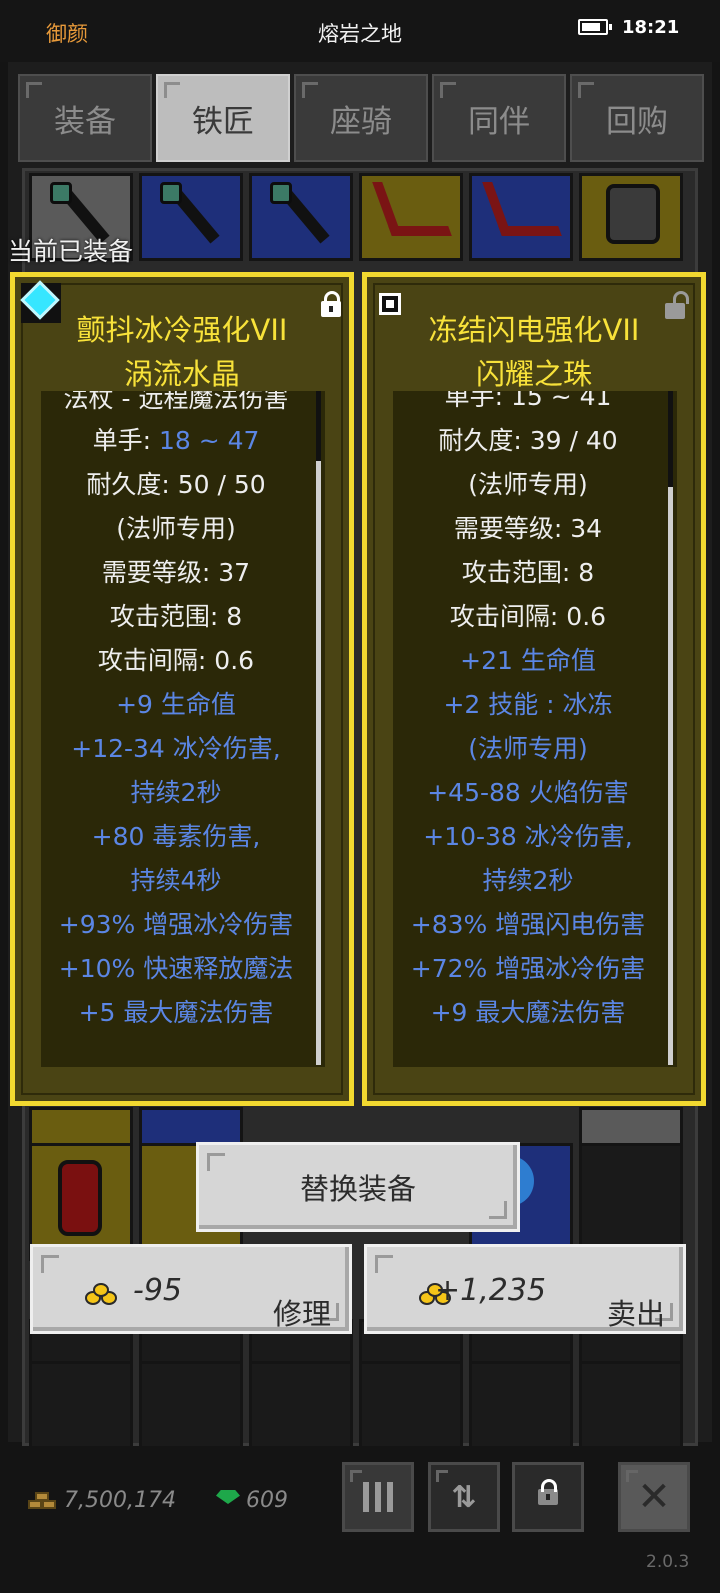  Describe the element at coordinates (528, 528) in the screenshot. I see `stat-line: 需要等级: 34` at that location.